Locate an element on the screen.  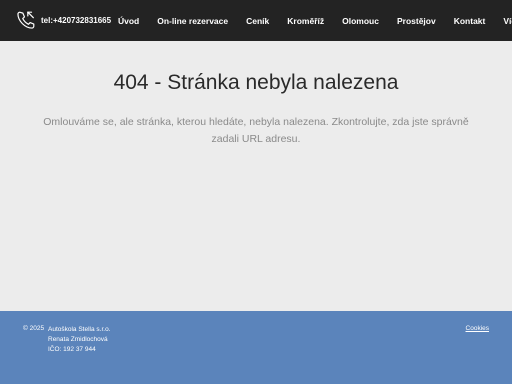
nav-item-olomouc: Olomouc is located at coordinates (360, 21).